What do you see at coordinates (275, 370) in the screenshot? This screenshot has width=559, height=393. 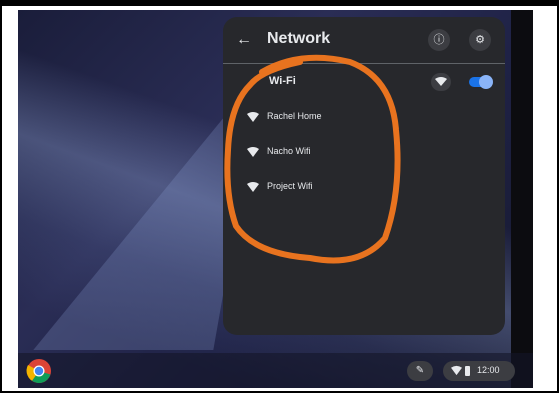 I see `shelf: ✎ 12:00` at bounding box center [275, 370].